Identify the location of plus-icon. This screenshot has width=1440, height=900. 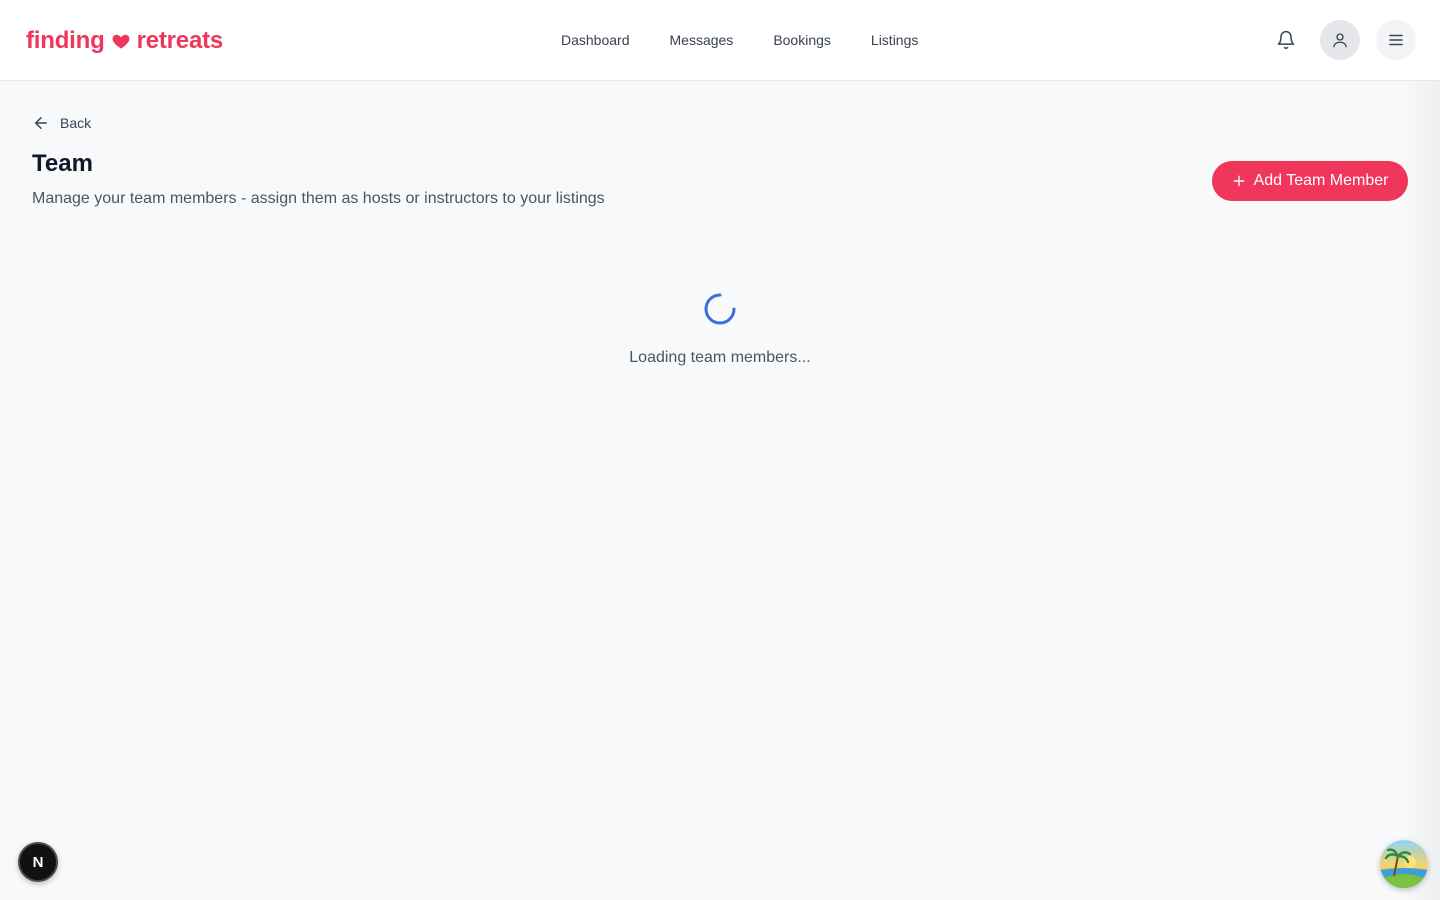
(1238, 181).